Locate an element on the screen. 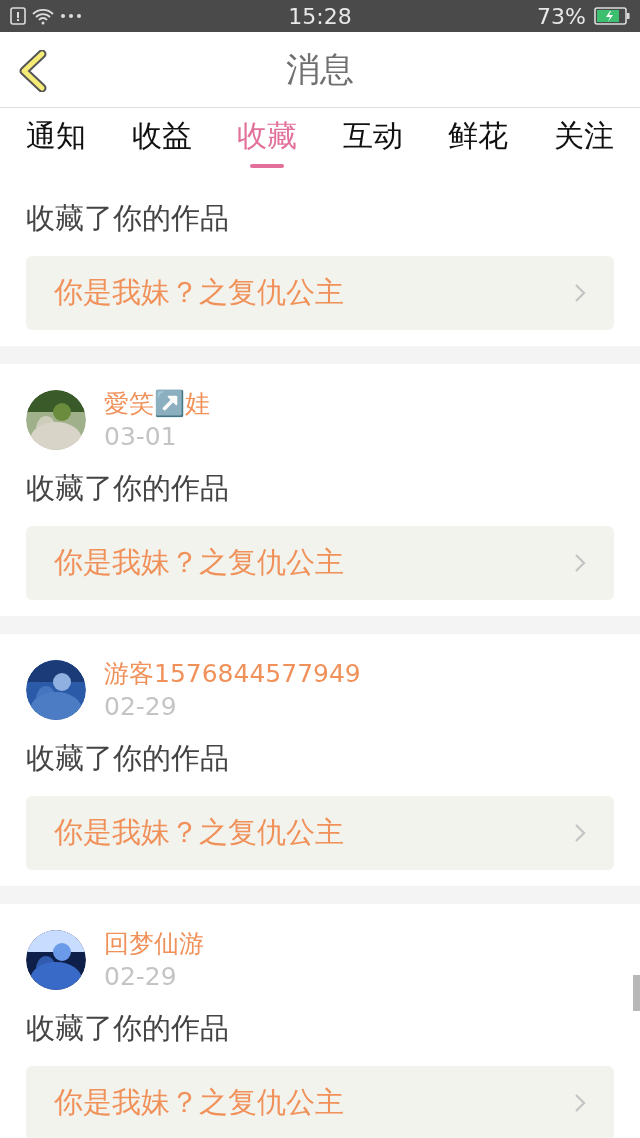 This screenshot has height=1138, width=640. wifi-icon is located at coordinates (43, 16).